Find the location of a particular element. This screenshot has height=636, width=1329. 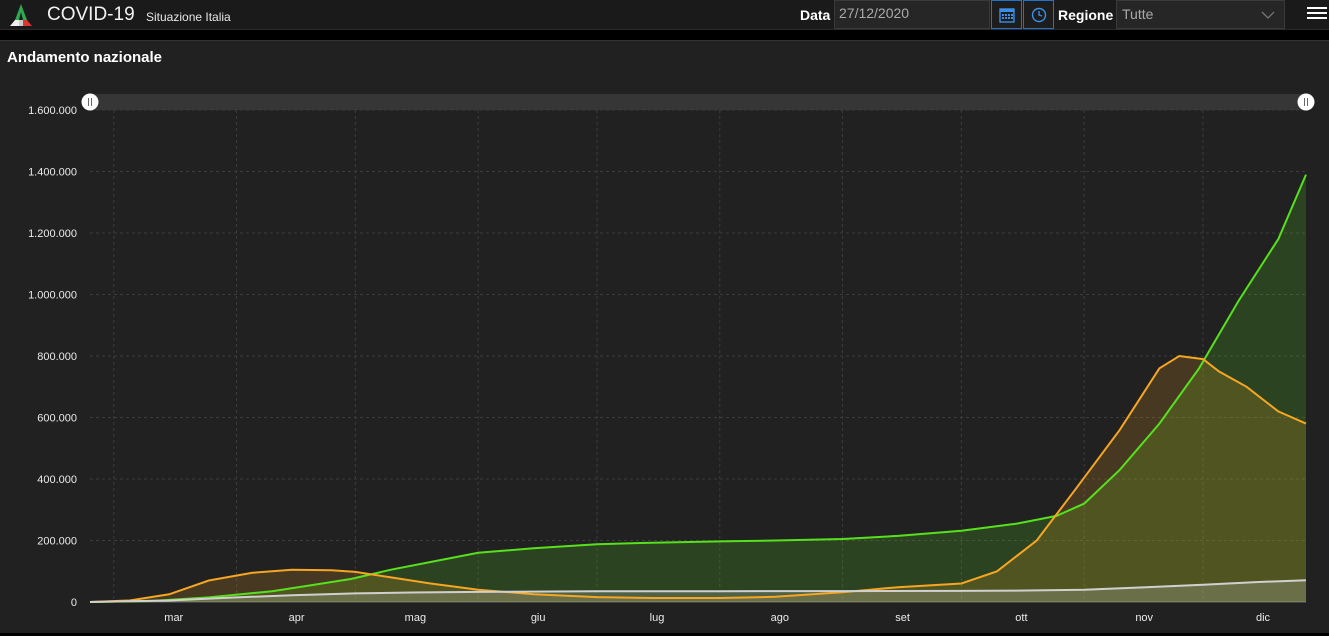

time-button is located at coordinates (1038, 14).